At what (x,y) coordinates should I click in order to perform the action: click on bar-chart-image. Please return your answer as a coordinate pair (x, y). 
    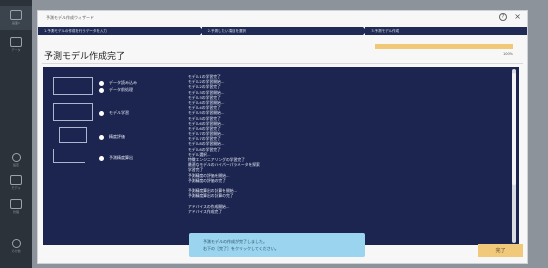
    Looking at the image, I should click on (69, 156).